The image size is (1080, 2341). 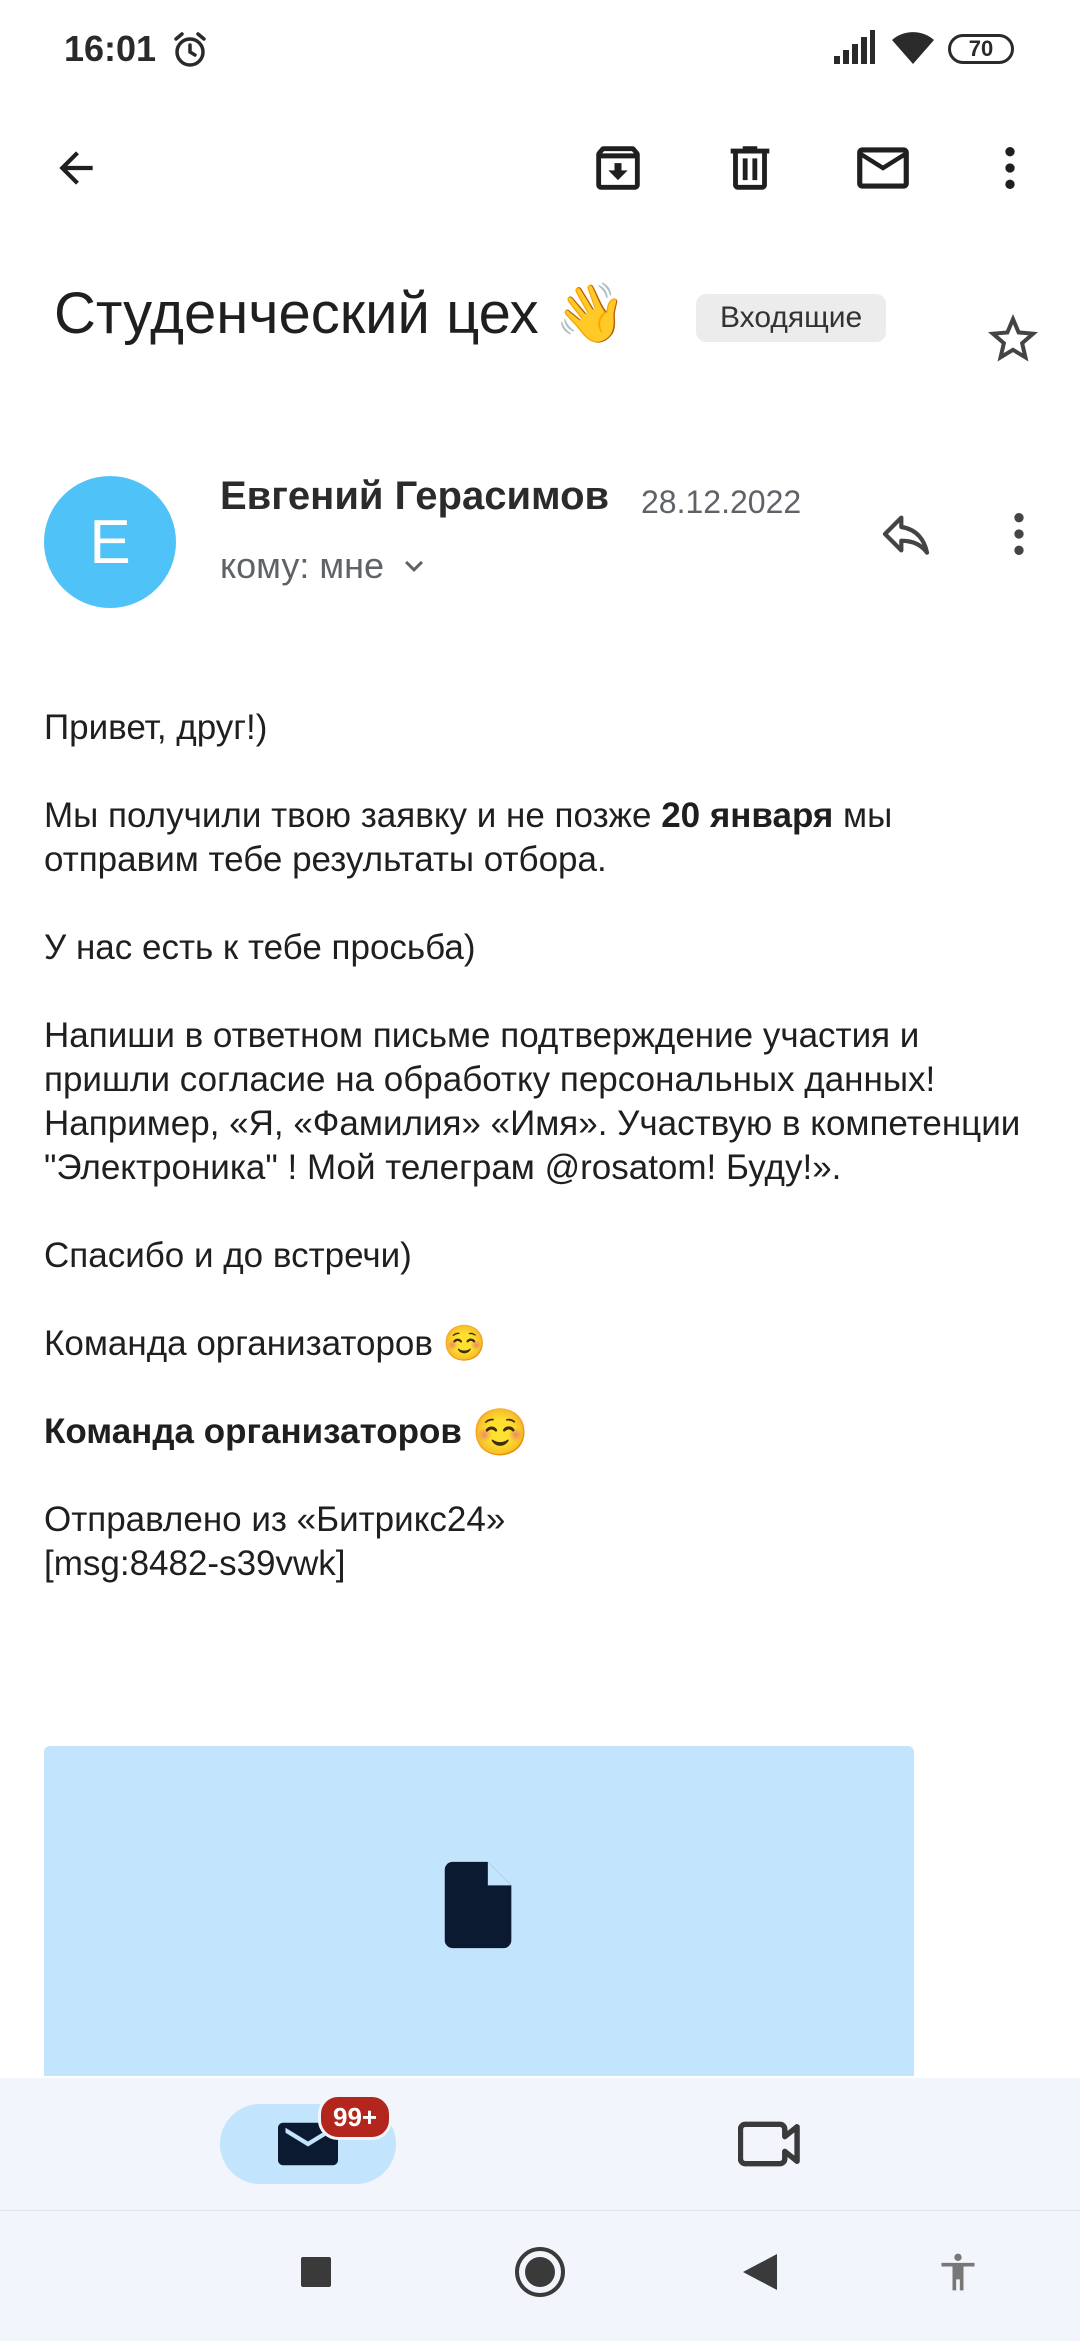 I want to click on body-paragraph: У нас есть к тебе просьба), so click(x=260, y=947).